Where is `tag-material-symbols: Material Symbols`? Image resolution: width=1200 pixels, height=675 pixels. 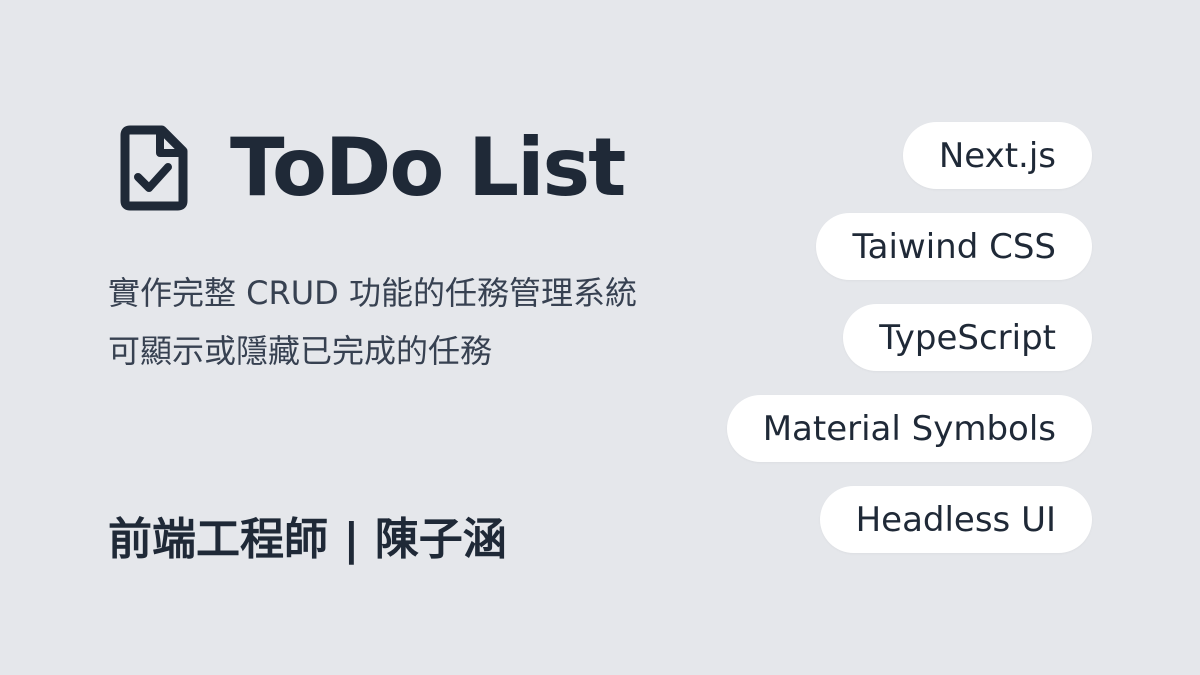 tag-material-symbols: Material Symbols is located at coordinates (909, 428).